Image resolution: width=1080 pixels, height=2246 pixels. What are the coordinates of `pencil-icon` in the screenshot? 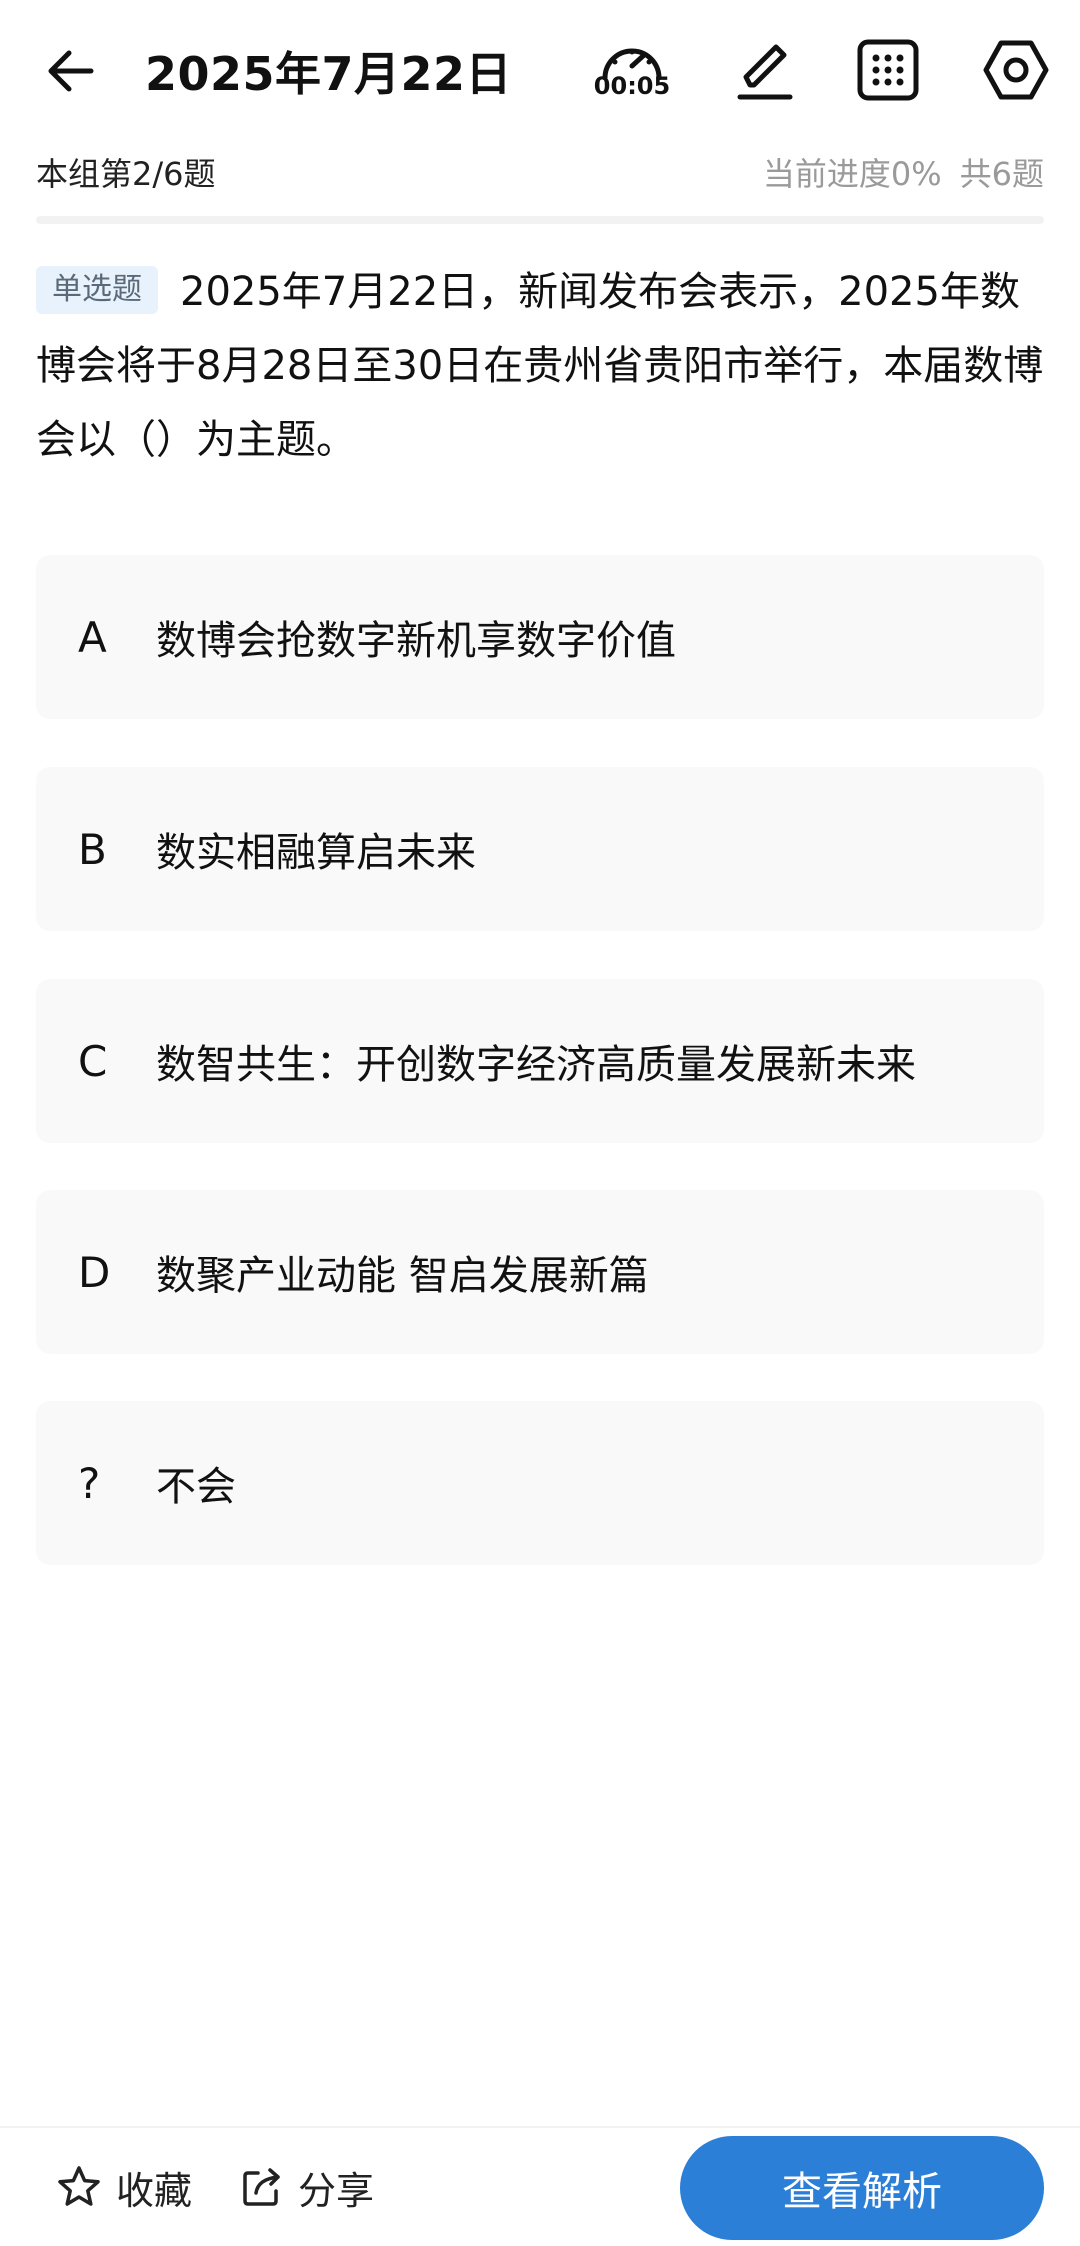 It's located at (765, 72).